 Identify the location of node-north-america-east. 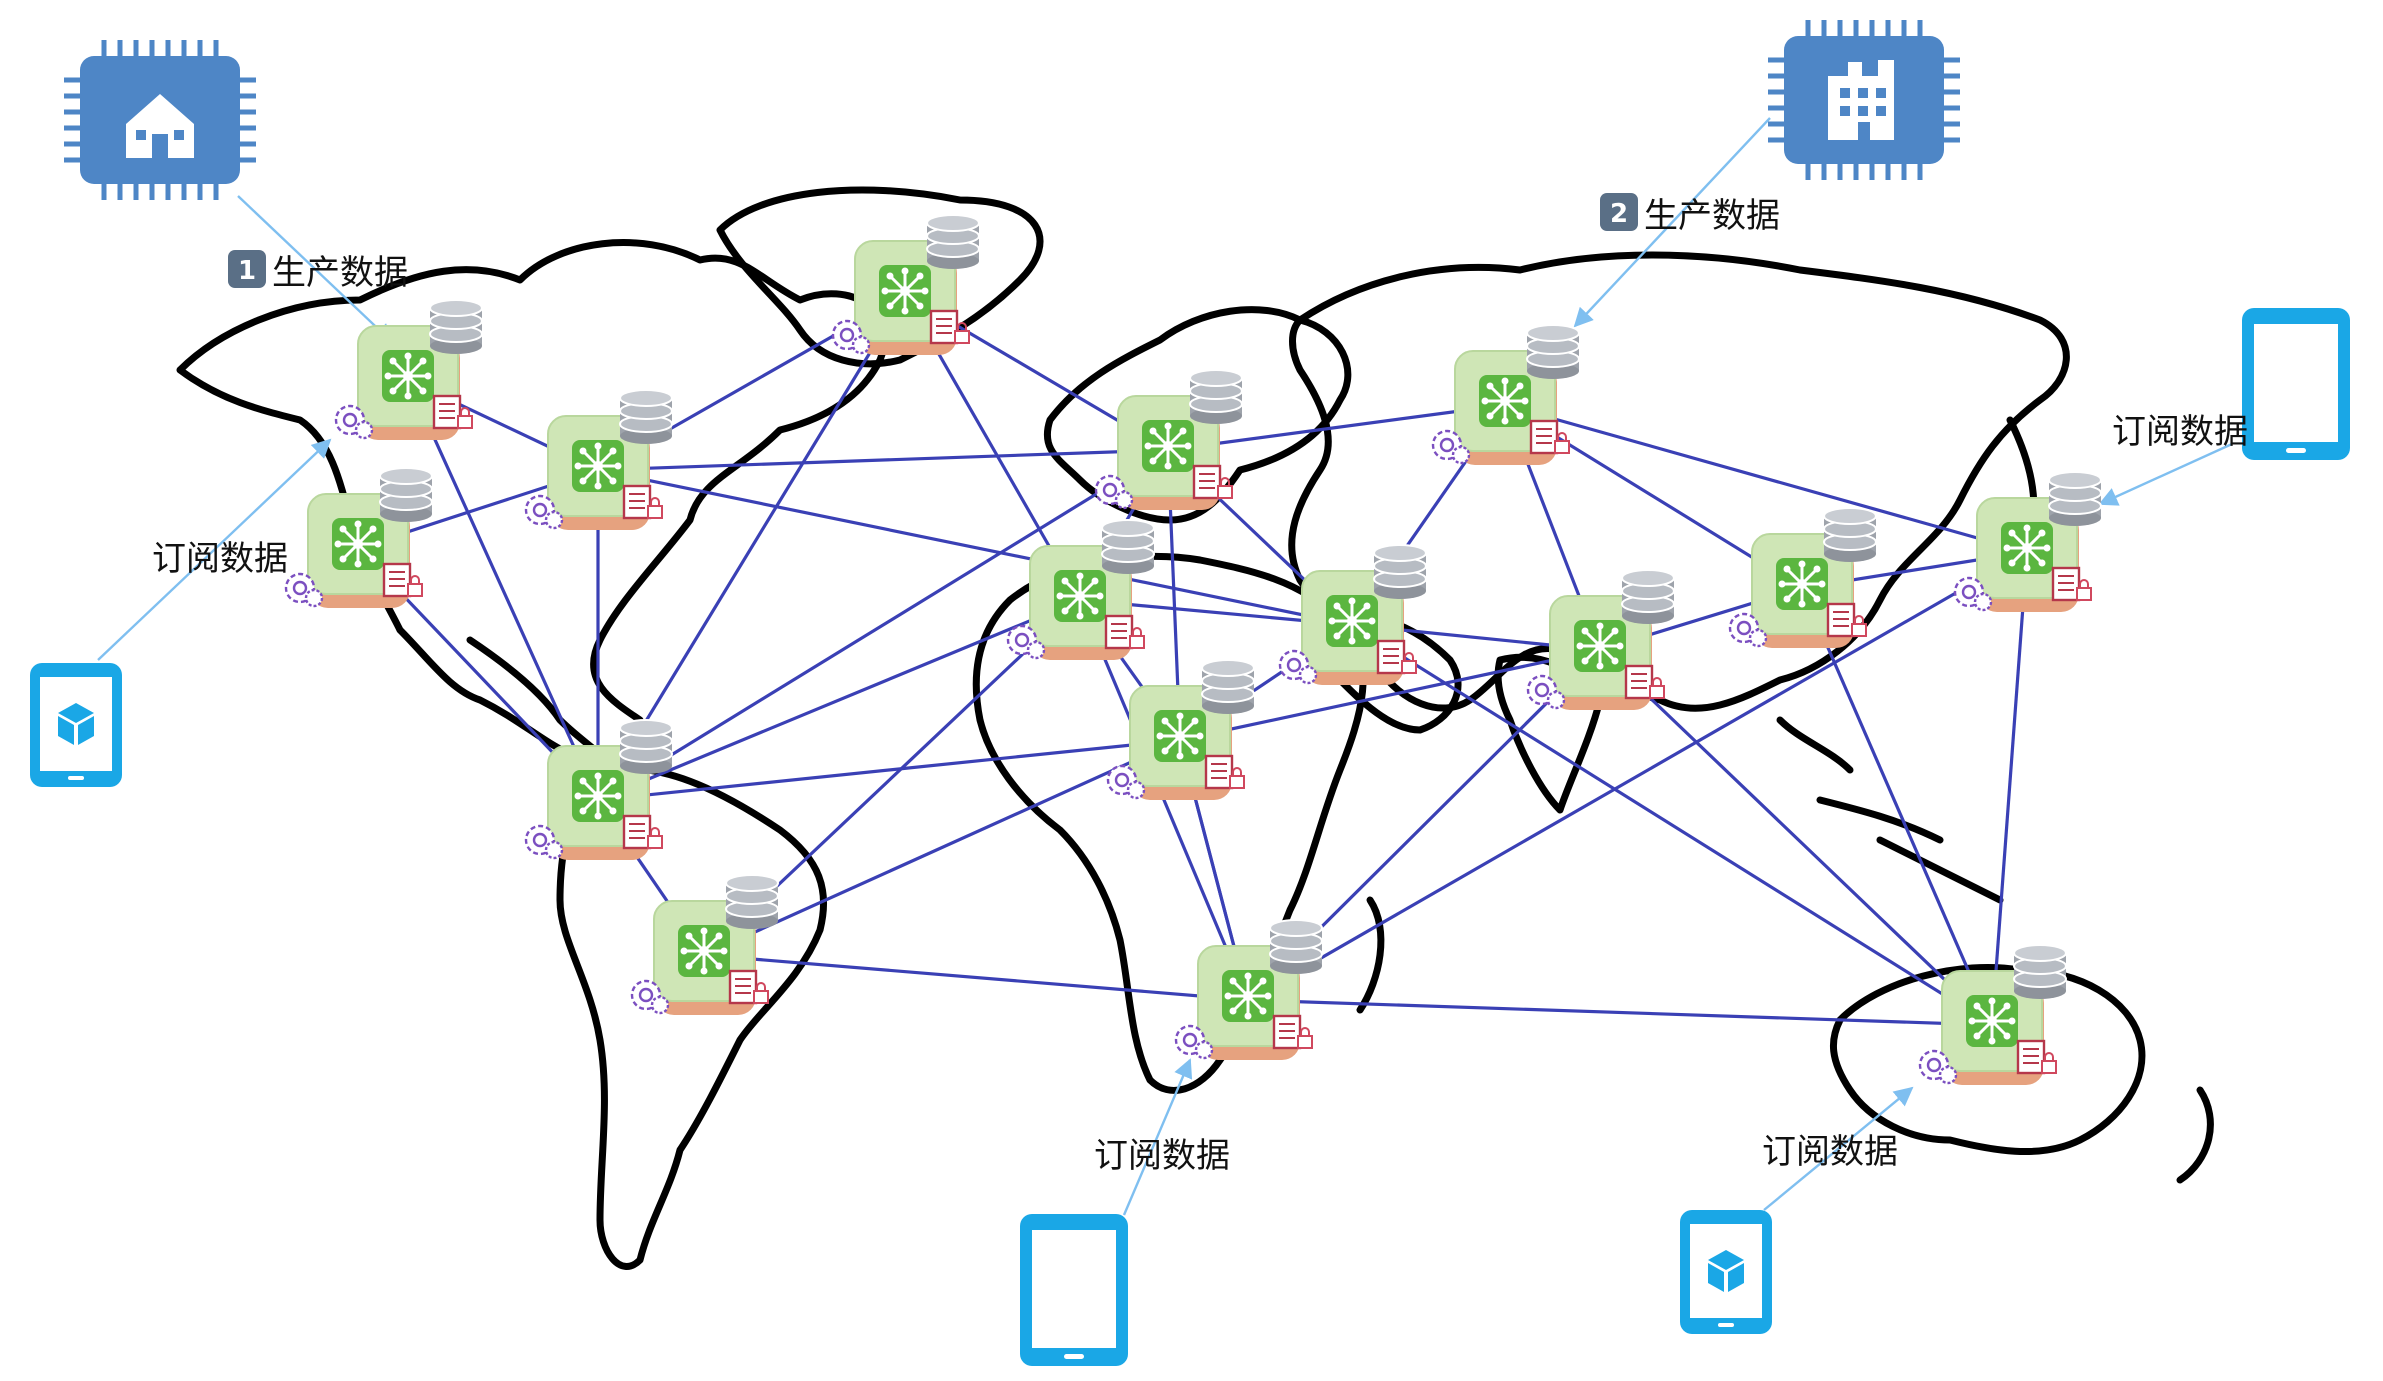
(599, 460).